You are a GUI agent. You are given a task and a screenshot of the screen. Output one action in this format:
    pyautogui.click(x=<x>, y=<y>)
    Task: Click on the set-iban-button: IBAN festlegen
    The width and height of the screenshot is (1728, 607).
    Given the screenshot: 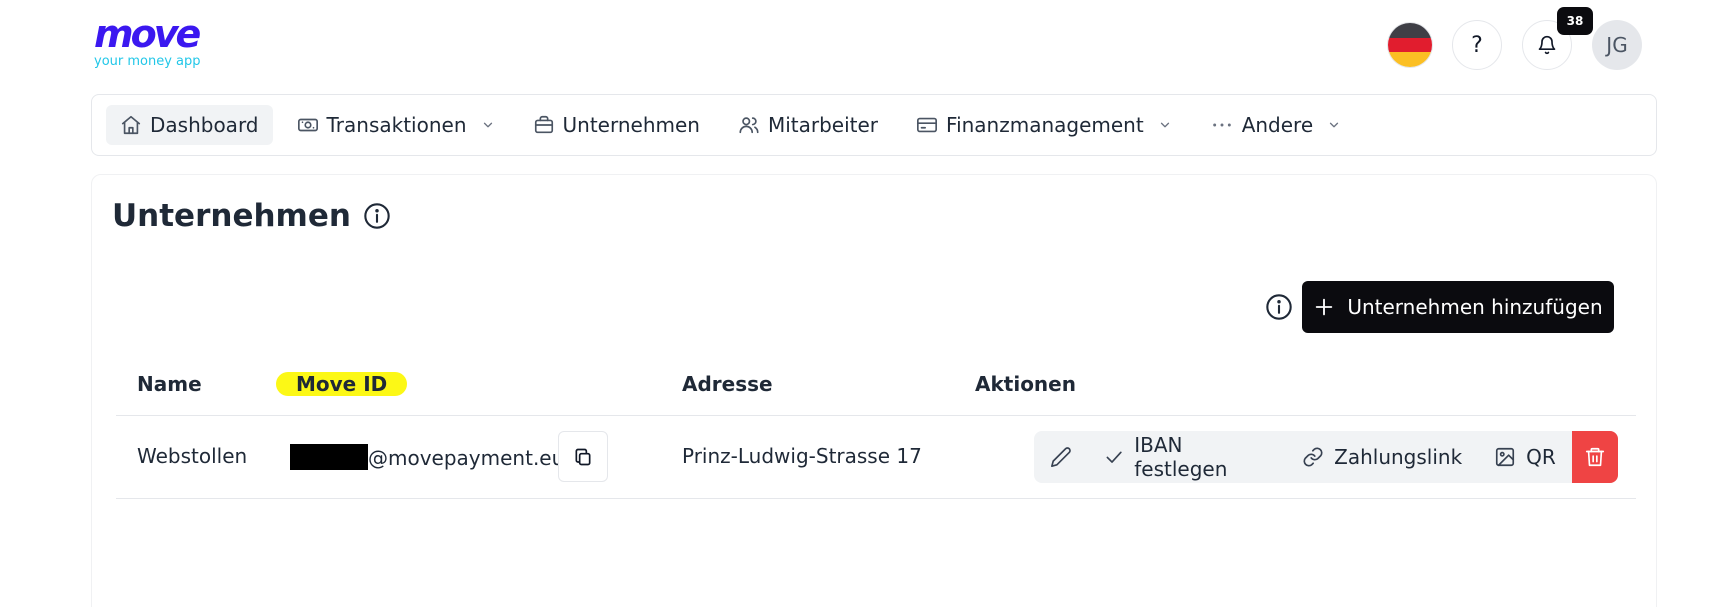 What is the action you would take?
    pyautogui.click(x=1187, y=457)
    